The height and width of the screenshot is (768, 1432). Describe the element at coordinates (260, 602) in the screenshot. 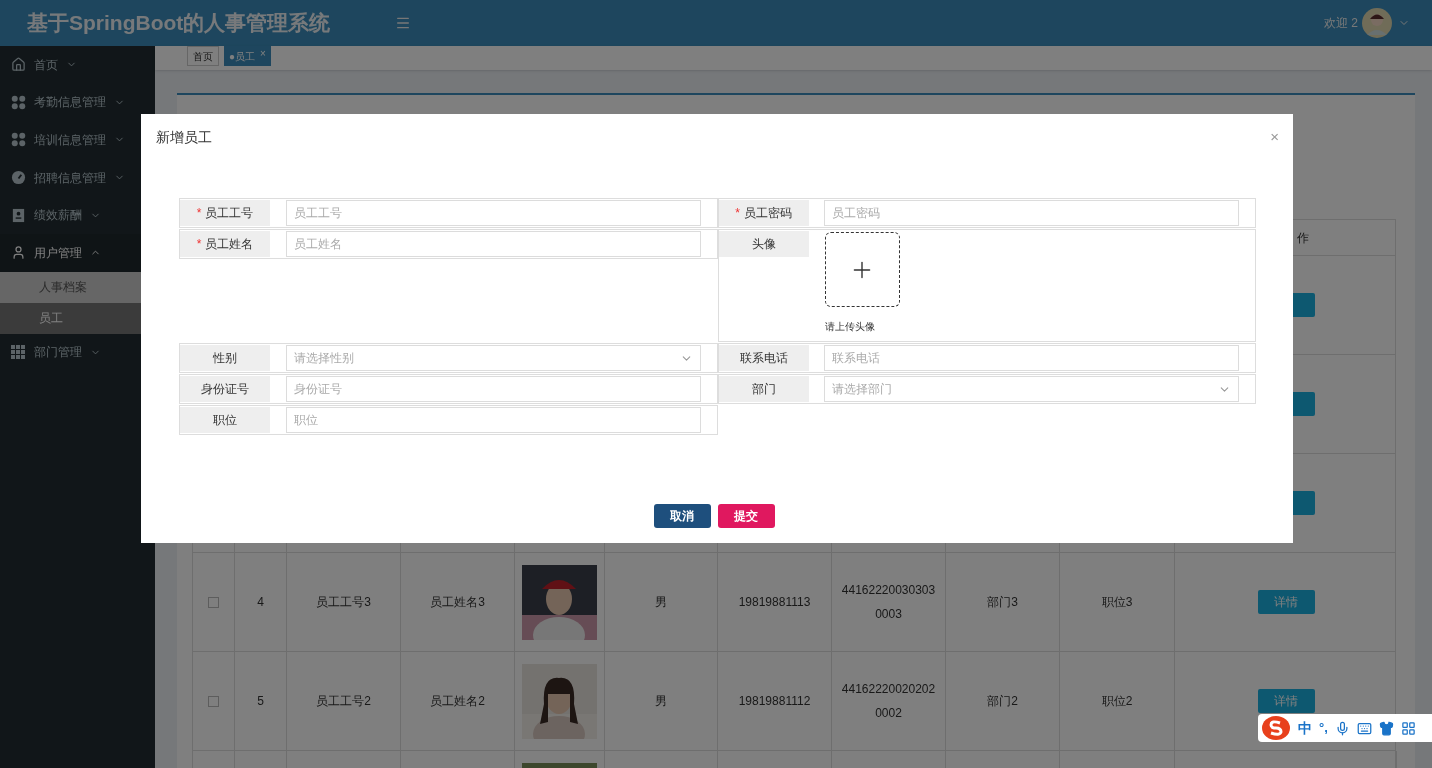

I see `table-cell-text: 4` at that location.